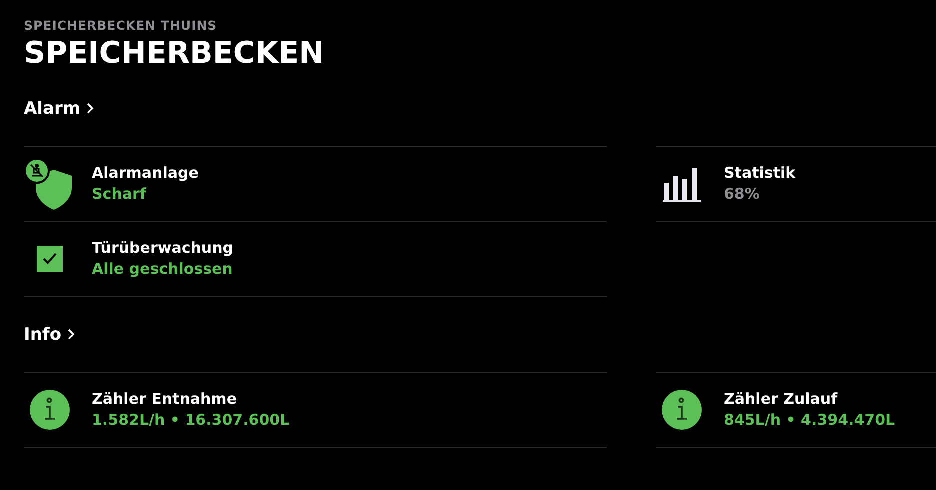 The height and width of the screenshot is (490, 936). Describe the element at coordinates (174, 53) in the screenshot. I see `page-title: SPEICHERBECKEN` at that location.